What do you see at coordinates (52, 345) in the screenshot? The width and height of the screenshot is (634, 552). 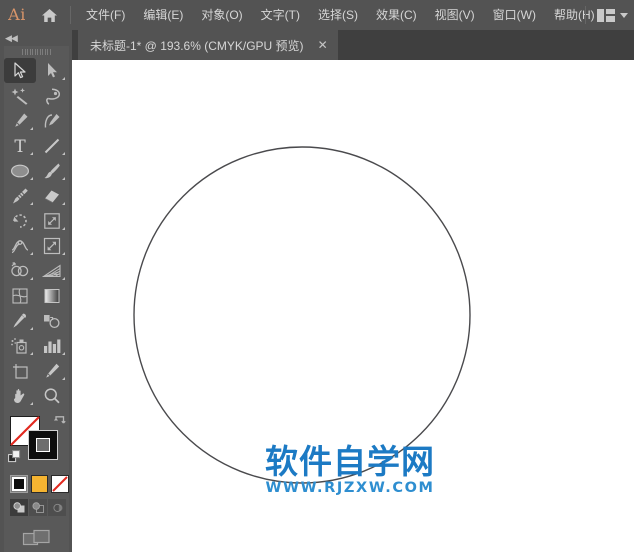 I see `column-graph-tool` at bounding box center [52, 345].